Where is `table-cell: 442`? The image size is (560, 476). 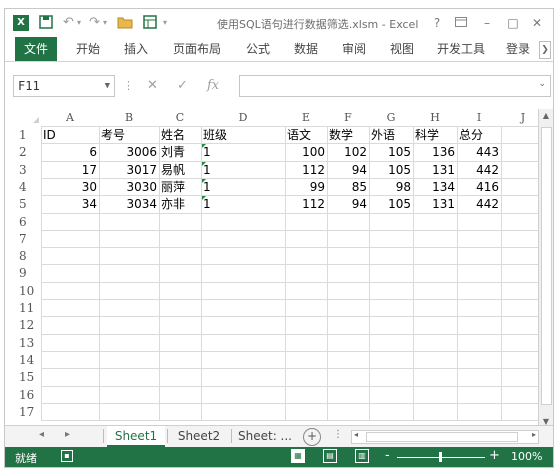
table-cell: 442 is located at coordinates (479, 204).